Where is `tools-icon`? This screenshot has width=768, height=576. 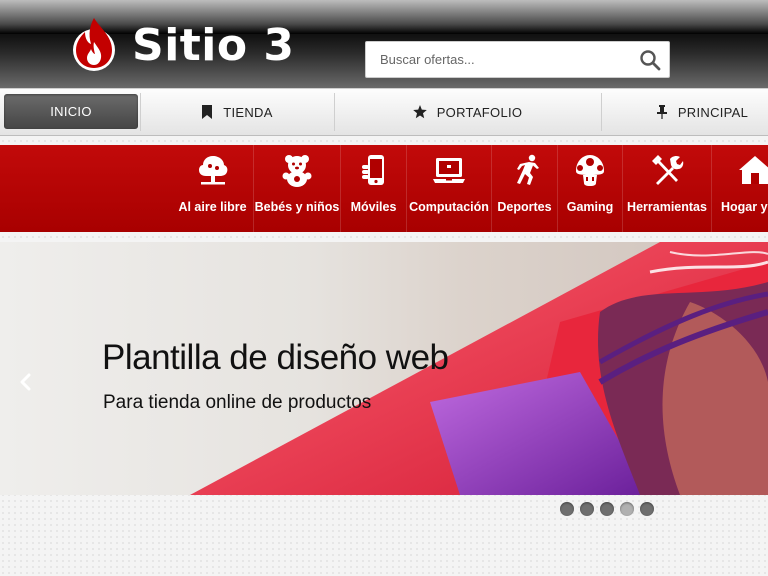
tools-icon is located at coordinates (668, 170).